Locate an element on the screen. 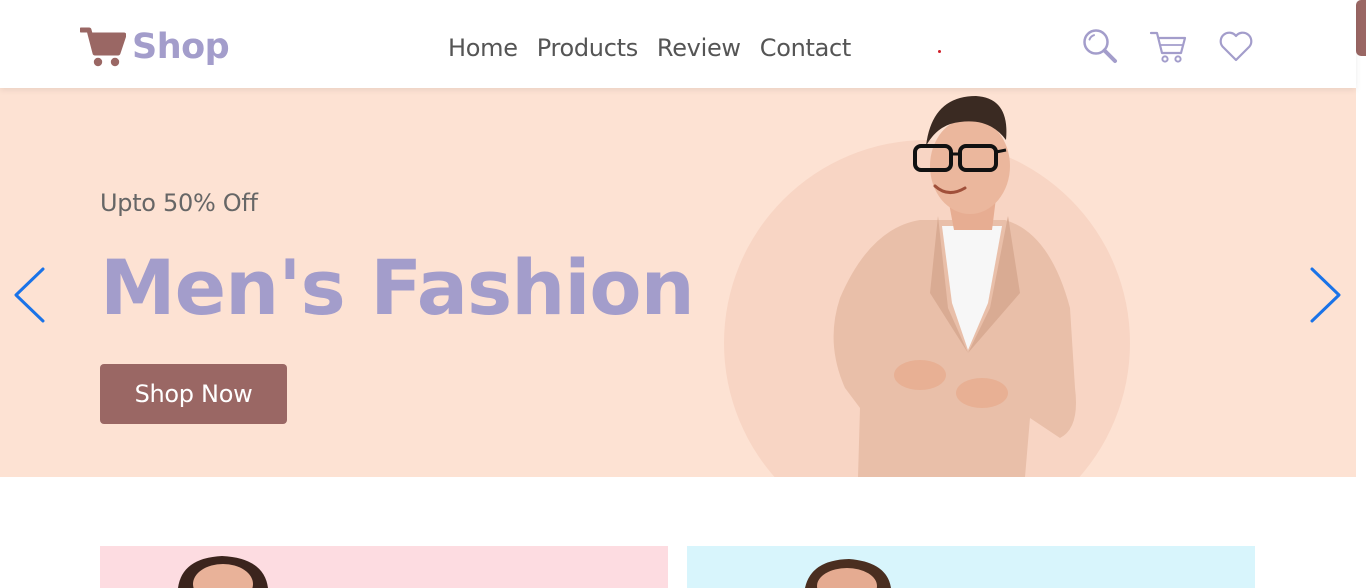  slider-prev-button is located at coordinates (29, 295).